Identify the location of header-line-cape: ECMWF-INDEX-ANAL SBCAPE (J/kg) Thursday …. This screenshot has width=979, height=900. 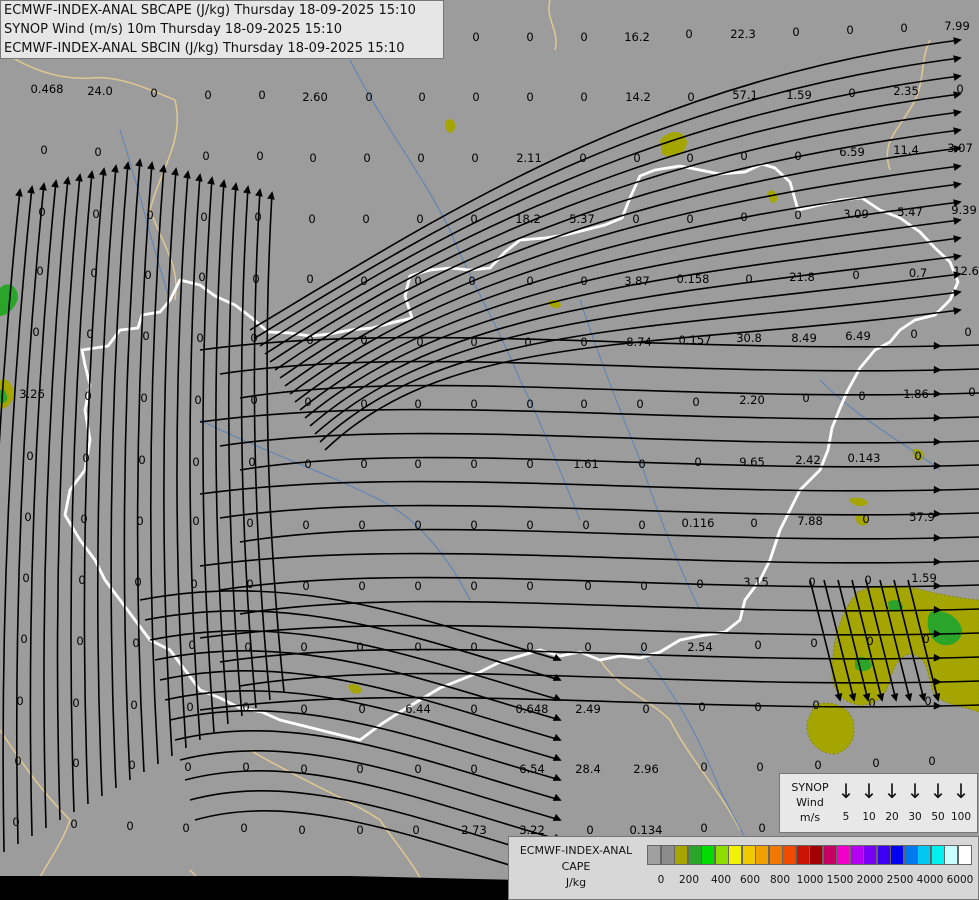
(210, 10).